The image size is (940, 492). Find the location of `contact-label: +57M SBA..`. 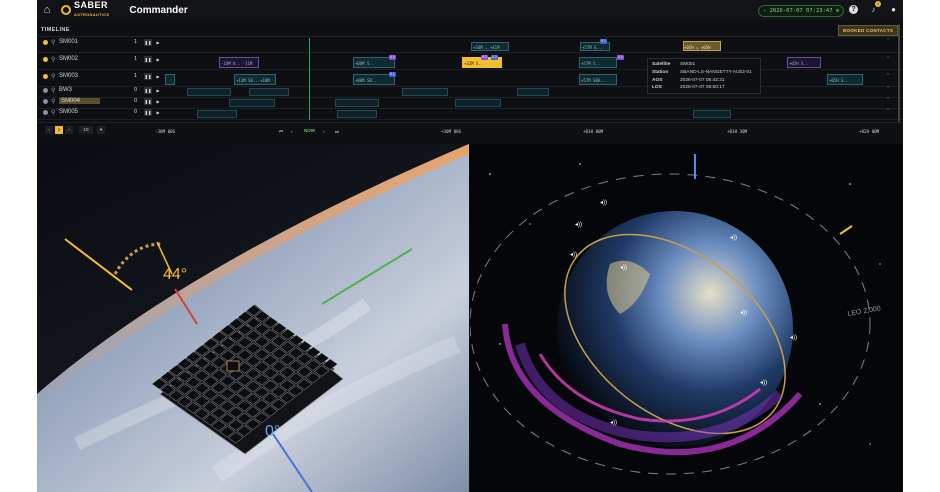

contact-label: +57M SBA.. is located at coordinates (593, 80).